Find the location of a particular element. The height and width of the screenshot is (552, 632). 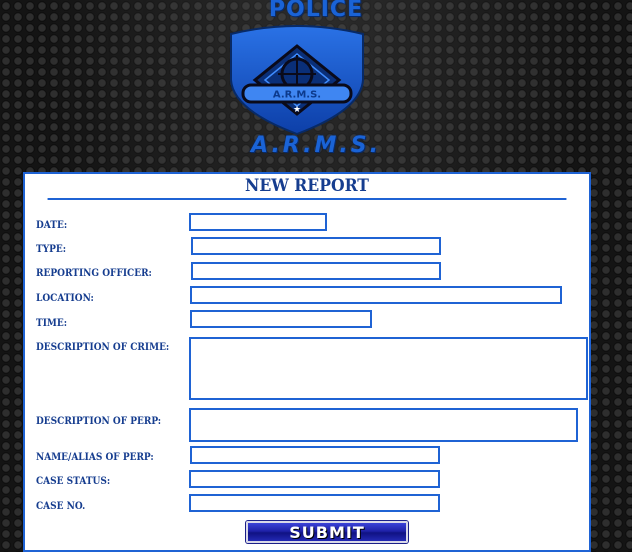

form-title: NEW REPORT is located at coordinates (307, 187).